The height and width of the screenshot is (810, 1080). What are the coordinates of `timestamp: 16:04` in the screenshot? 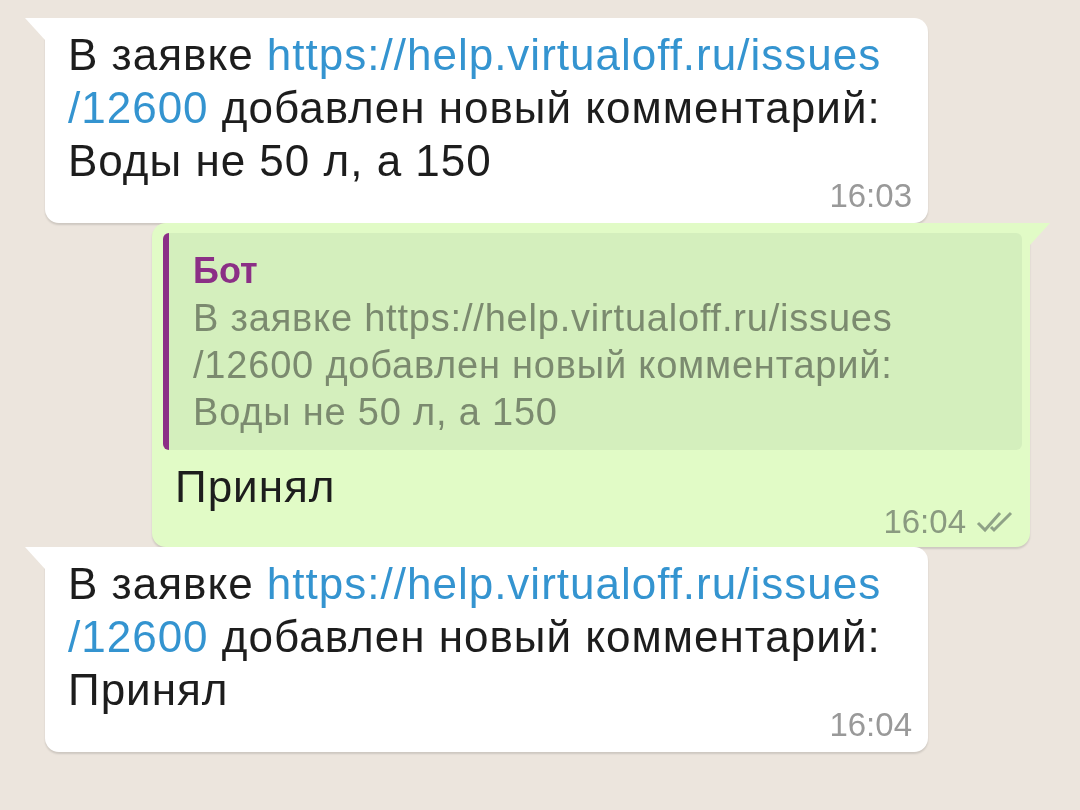 It's located at (924, 522).